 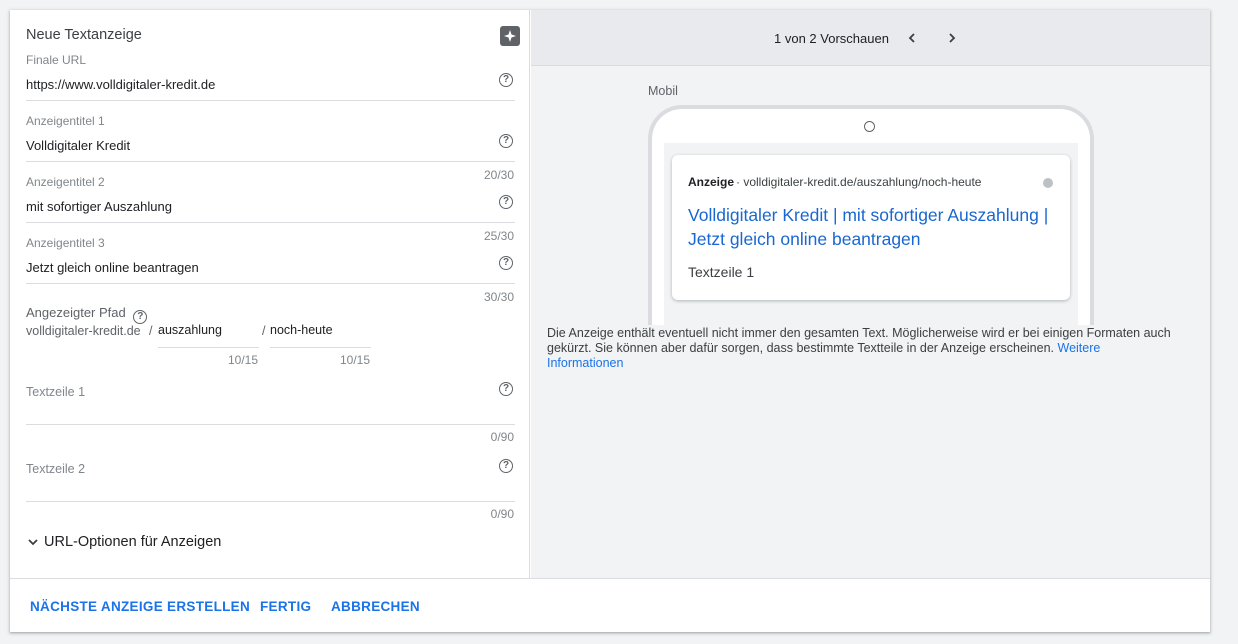 I want to click on suggestions-icon, so click(x=510, y=36).